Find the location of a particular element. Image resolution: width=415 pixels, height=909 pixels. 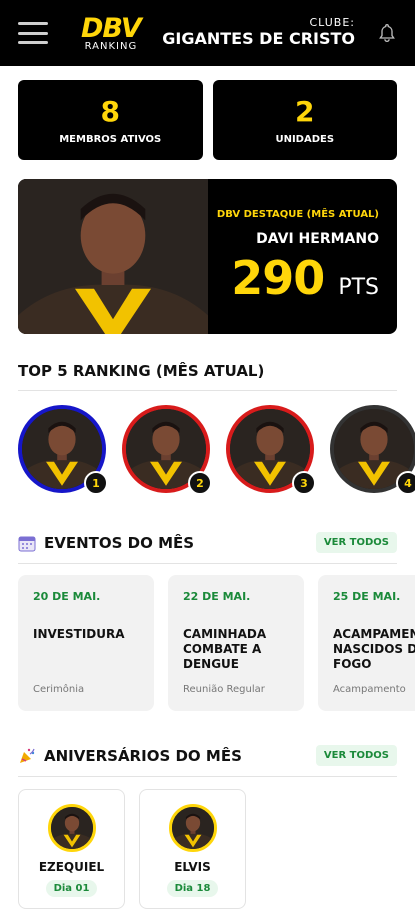

featured-points: 290 PTS is located at coordinates (298, 278).